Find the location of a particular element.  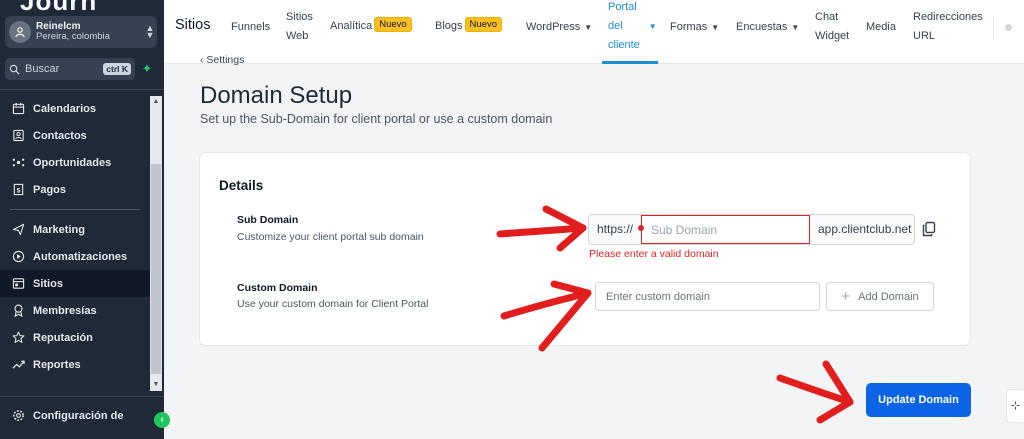

sub-domain-description: Customize your client portal sub domain is located at coordinates (330, 237).